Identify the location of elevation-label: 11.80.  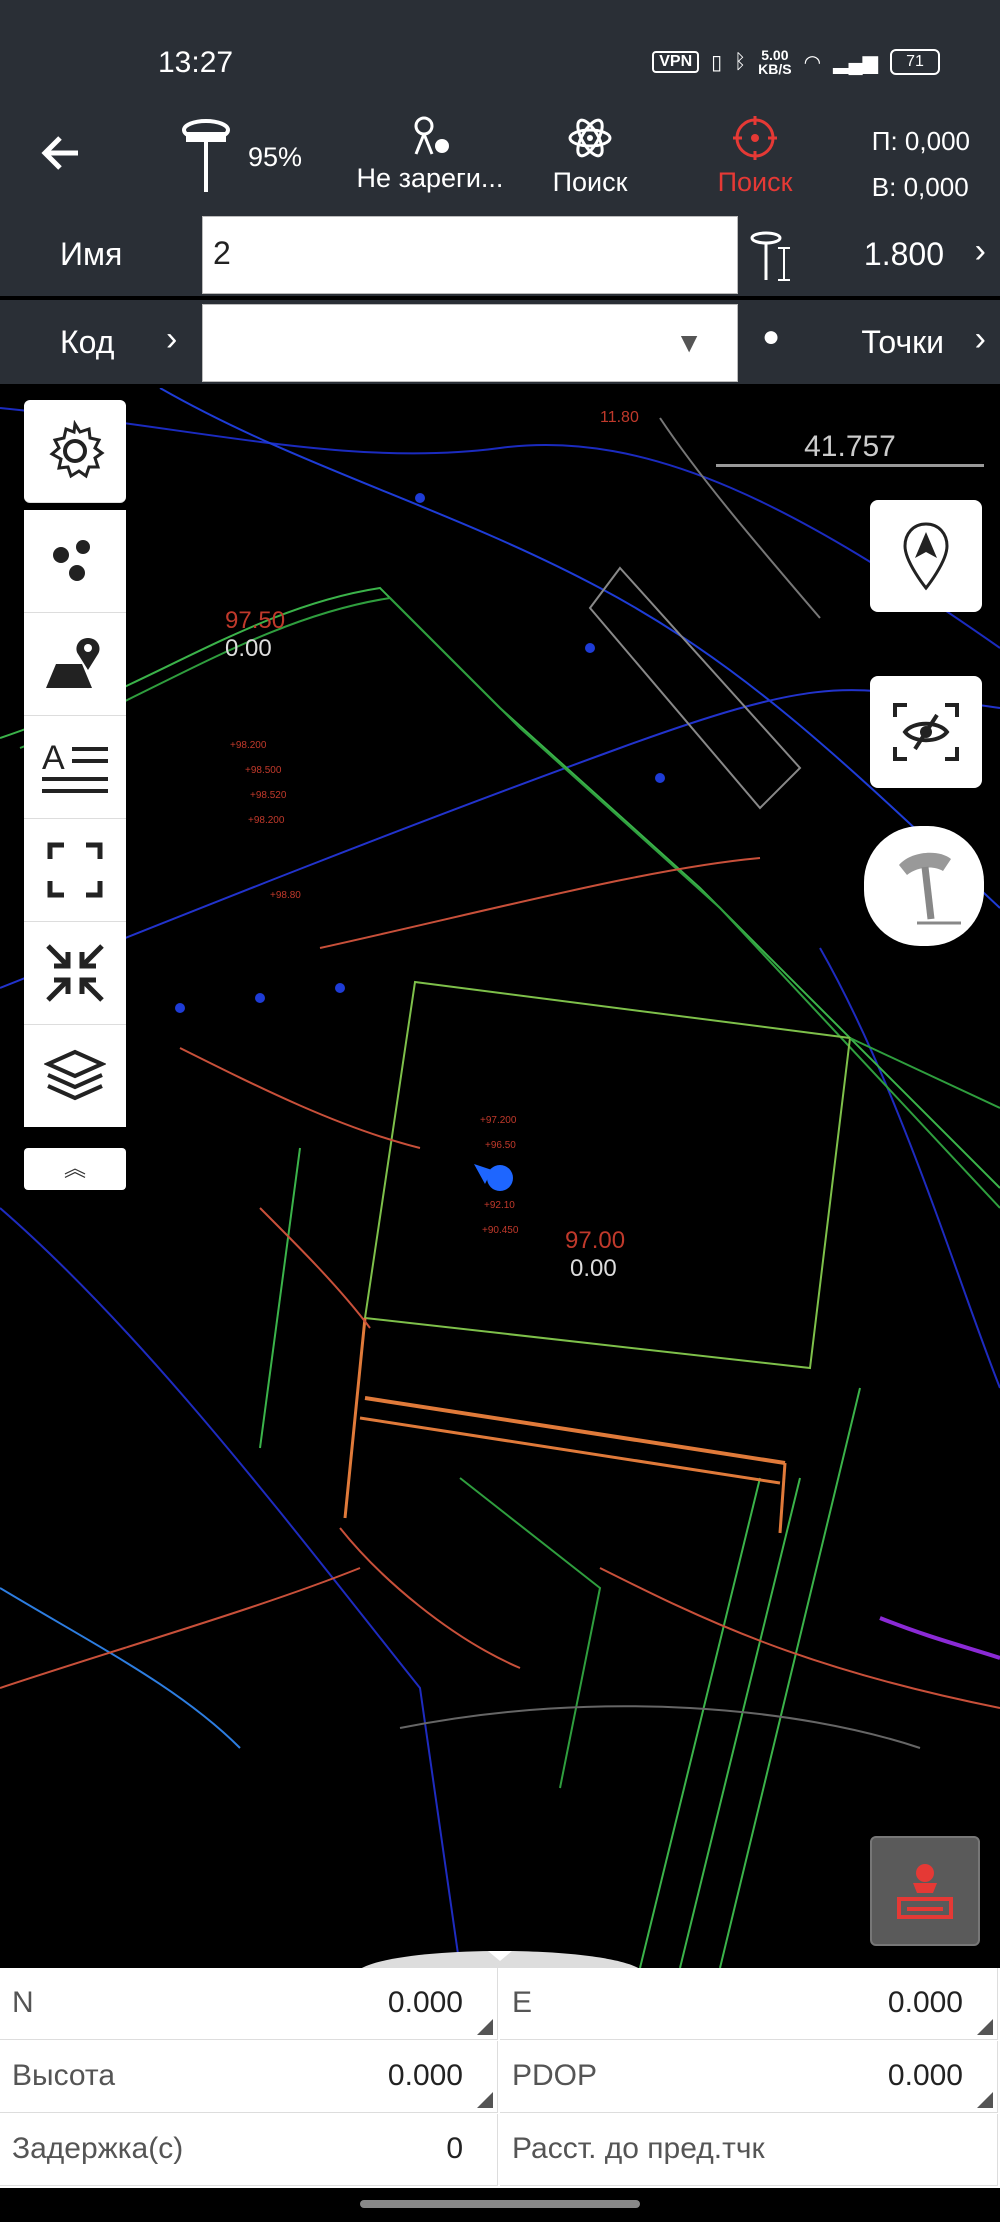
(619, 417).